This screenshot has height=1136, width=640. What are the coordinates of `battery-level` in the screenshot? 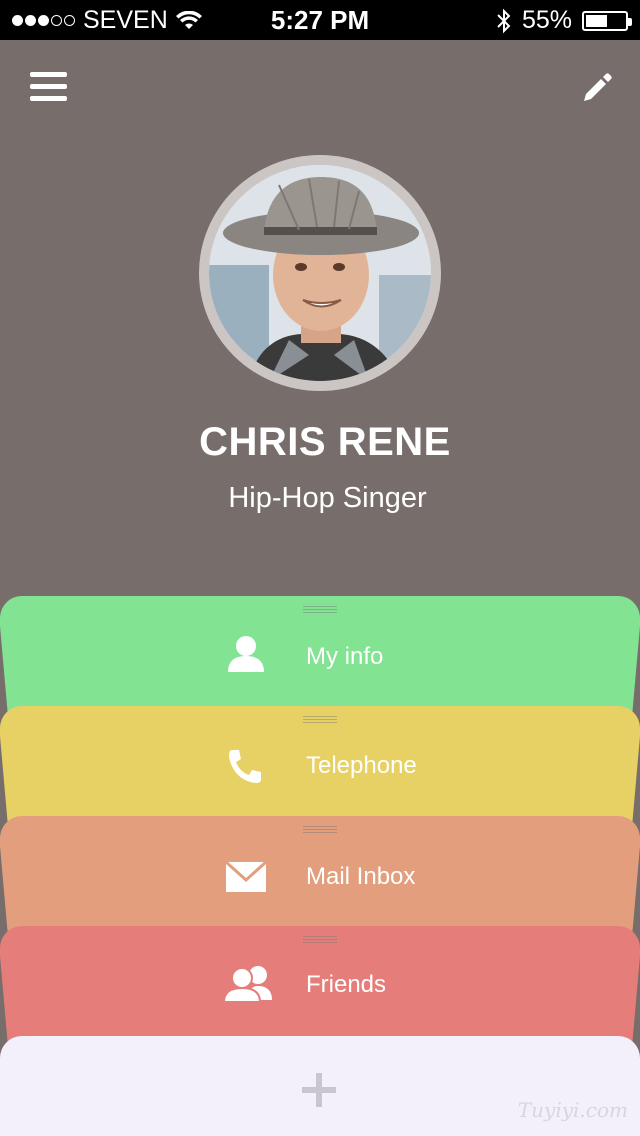 It's located at (596, 20).